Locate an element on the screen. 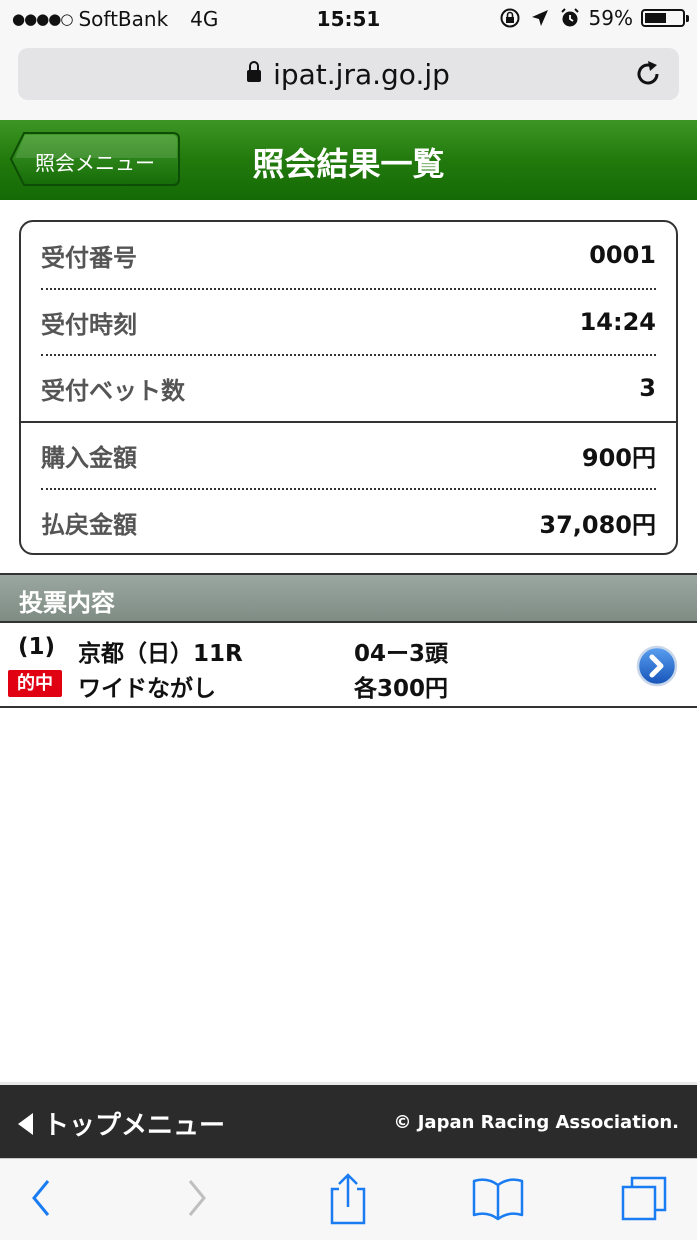 Image resolution: width=697 pixels, height=1240 pixels. bet-race: 京都（日）11R is located at coordinates (160, 654).